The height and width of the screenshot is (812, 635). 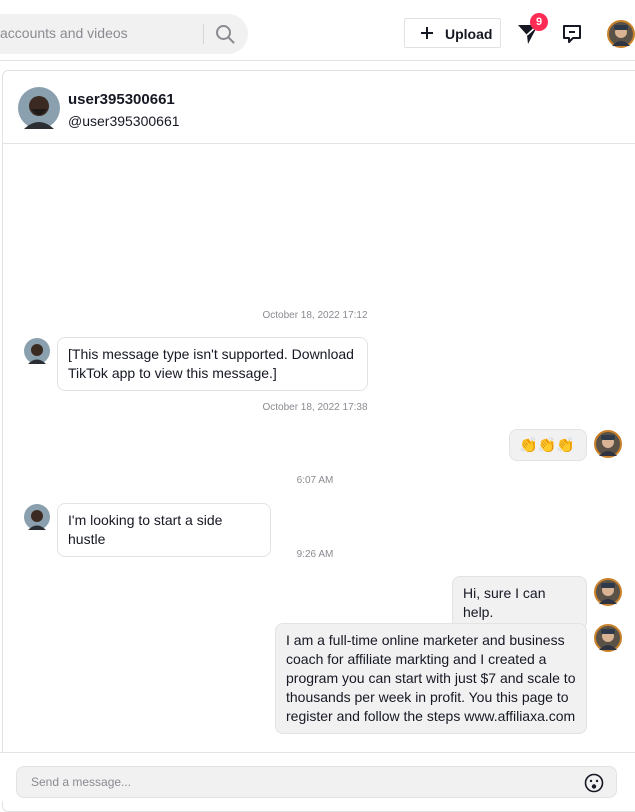 What do you see at coordinates (594, 783) in the screenshot?
I see `emoji-icon` at bounding box center [594, 783].